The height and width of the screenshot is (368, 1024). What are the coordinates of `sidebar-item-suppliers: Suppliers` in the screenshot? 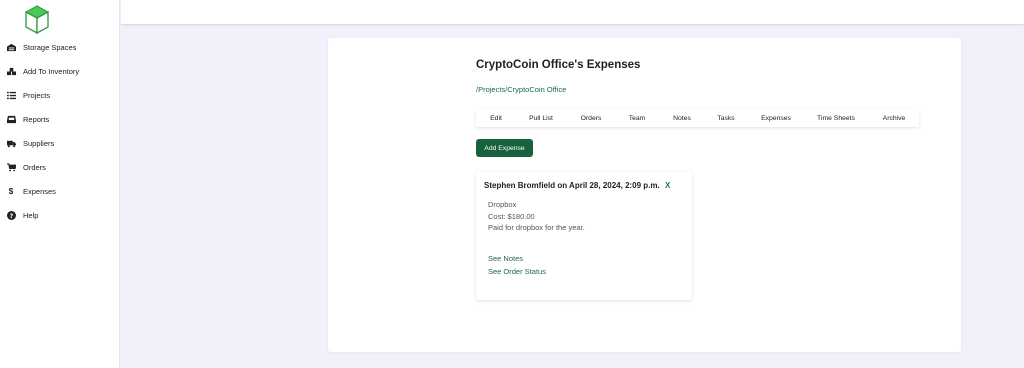 It's located at (61, 143).